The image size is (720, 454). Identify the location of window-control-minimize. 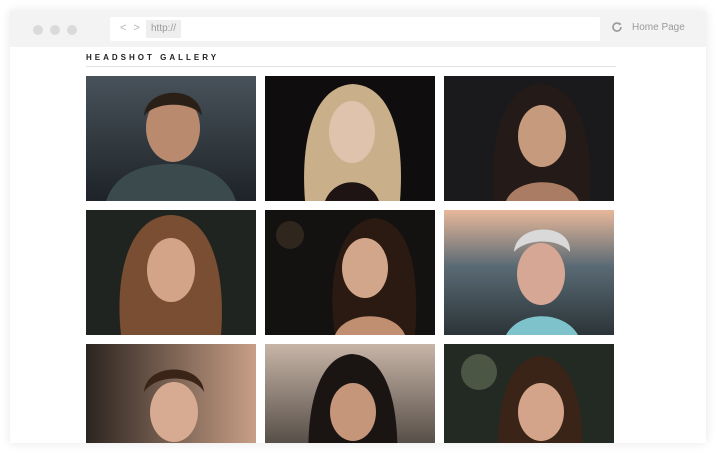
(55, 30).